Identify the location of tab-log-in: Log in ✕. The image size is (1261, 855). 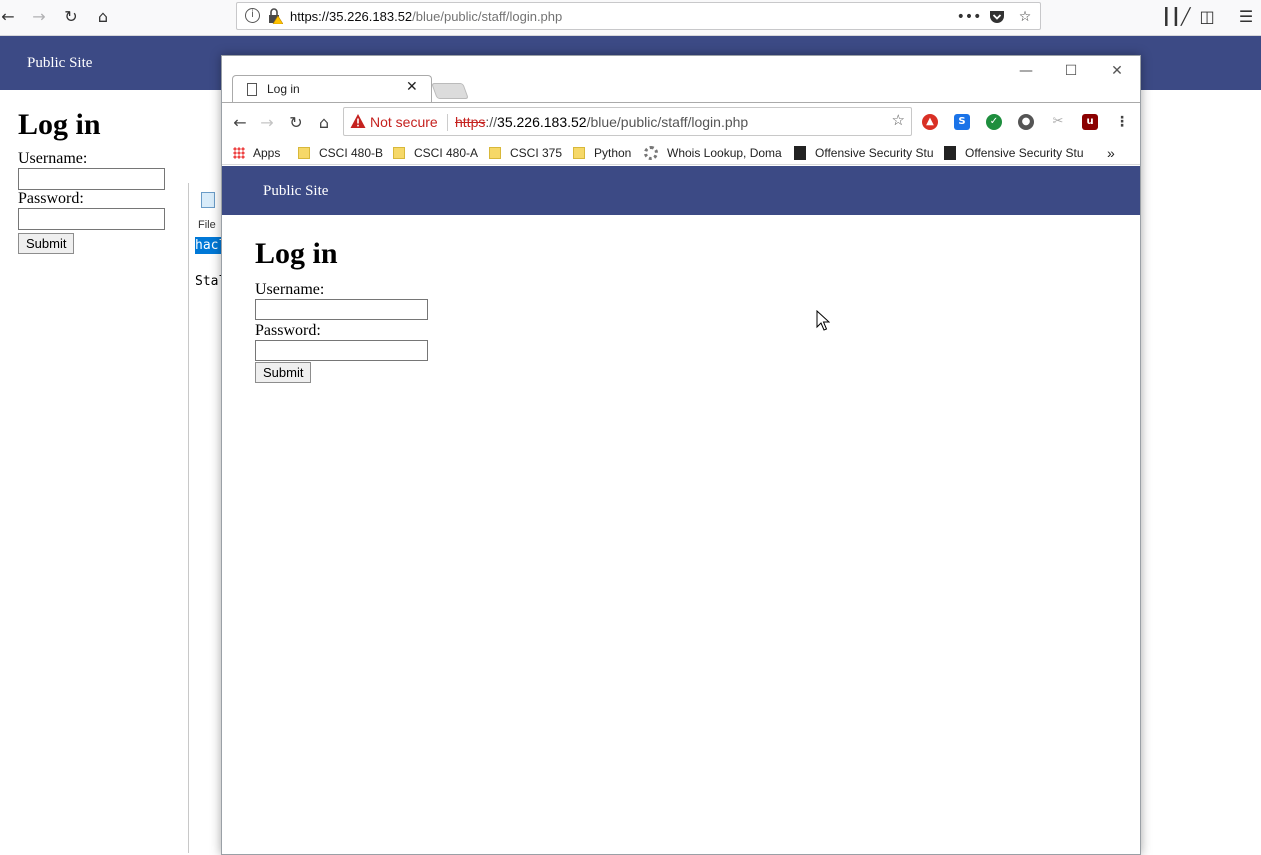
(332, 89).